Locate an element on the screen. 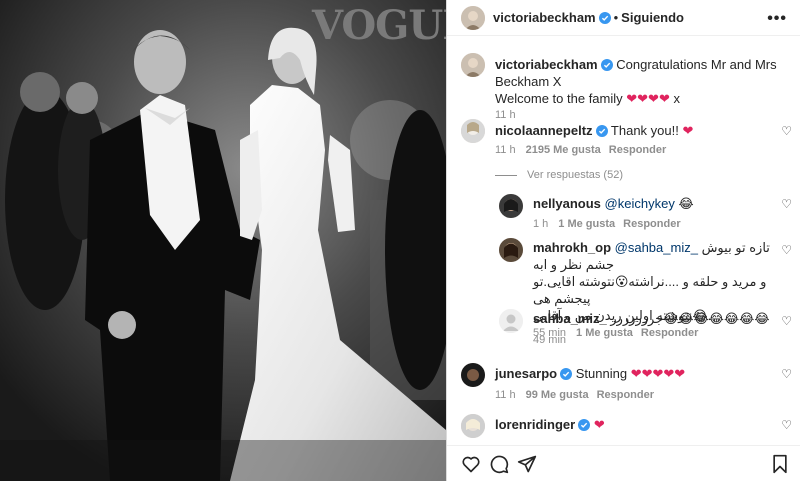  reply-time: 49 min is located at coordinates (549, 340).